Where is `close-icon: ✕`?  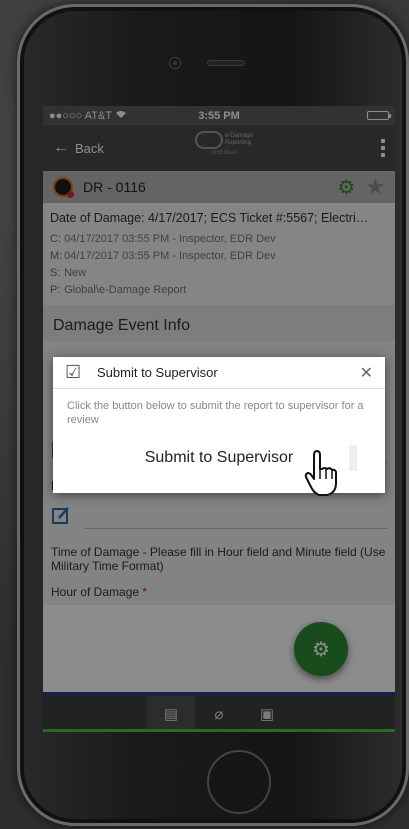
close-icon: ✕ is located at coordinates (366, 373).